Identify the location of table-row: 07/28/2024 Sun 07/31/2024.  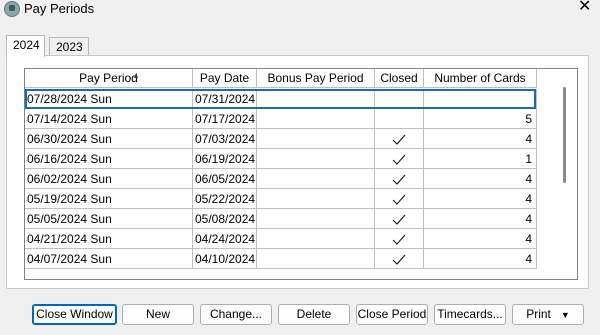
(281, 99).